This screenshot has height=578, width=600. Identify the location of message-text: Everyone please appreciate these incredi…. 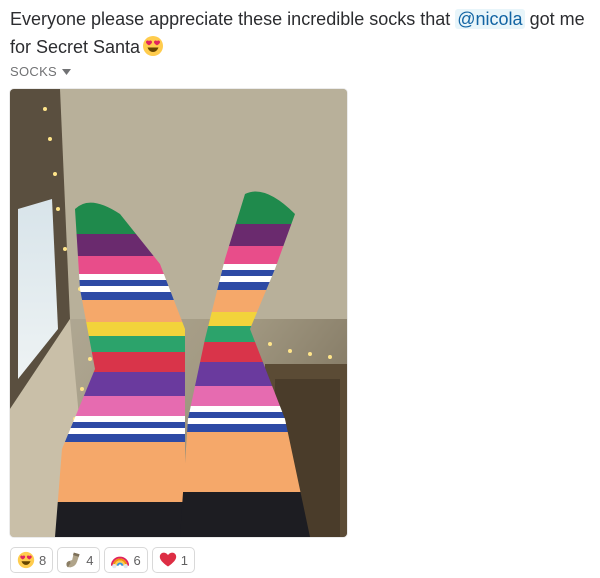
(302, 33).